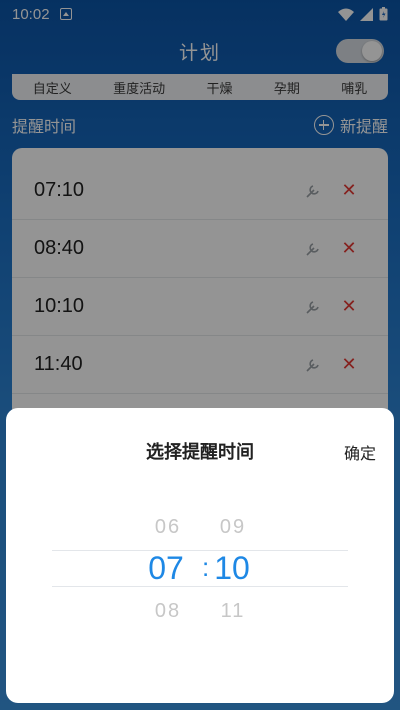 The image size is (400, 710). Describe the element at coordinates (168, 527) in the screenshot. I see `hour-wheel-prev: 06` at that location.